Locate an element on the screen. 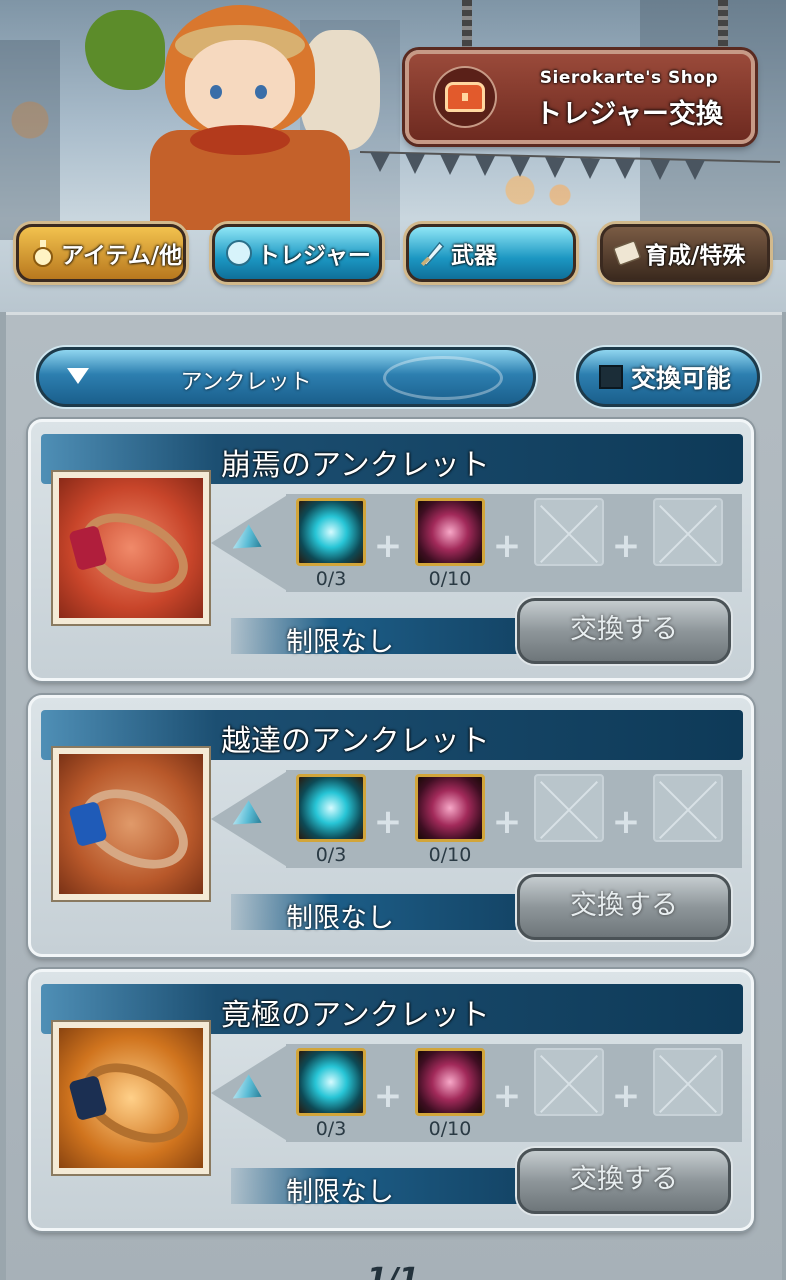  background-building is located at coordinates (30, 140).